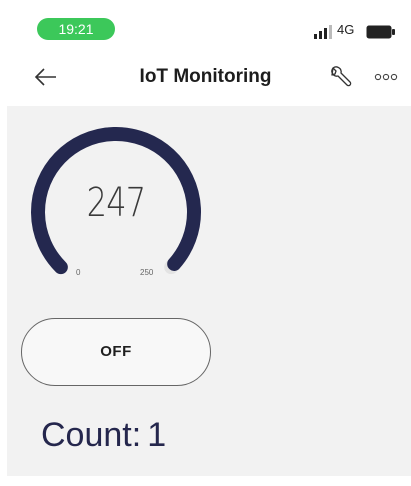  What do you see at coordinates (157, 435) in the screenshot?
I see `count-value: 1` at bounding box center [157, 435].